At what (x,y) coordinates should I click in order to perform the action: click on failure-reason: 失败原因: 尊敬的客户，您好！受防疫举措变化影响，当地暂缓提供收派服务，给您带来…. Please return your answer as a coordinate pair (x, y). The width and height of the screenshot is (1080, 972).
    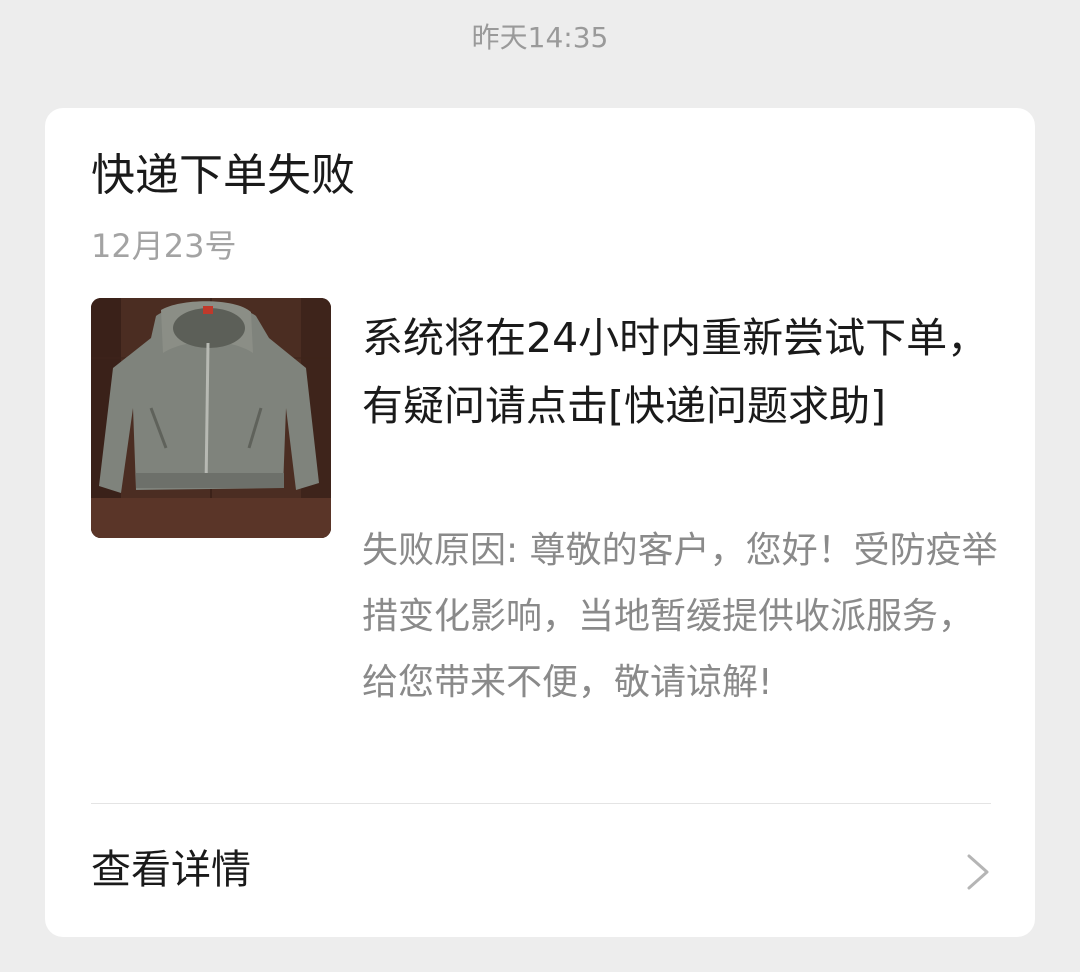
    Looking at the image, I should click on (680, 616).